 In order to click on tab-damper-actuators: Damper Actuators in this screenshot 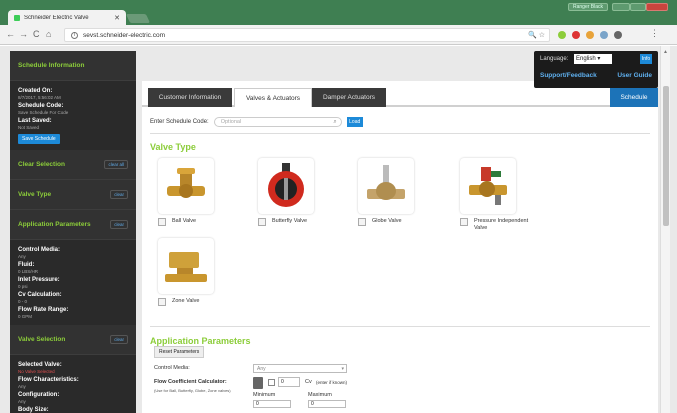, I will do `click(349, 97)`.